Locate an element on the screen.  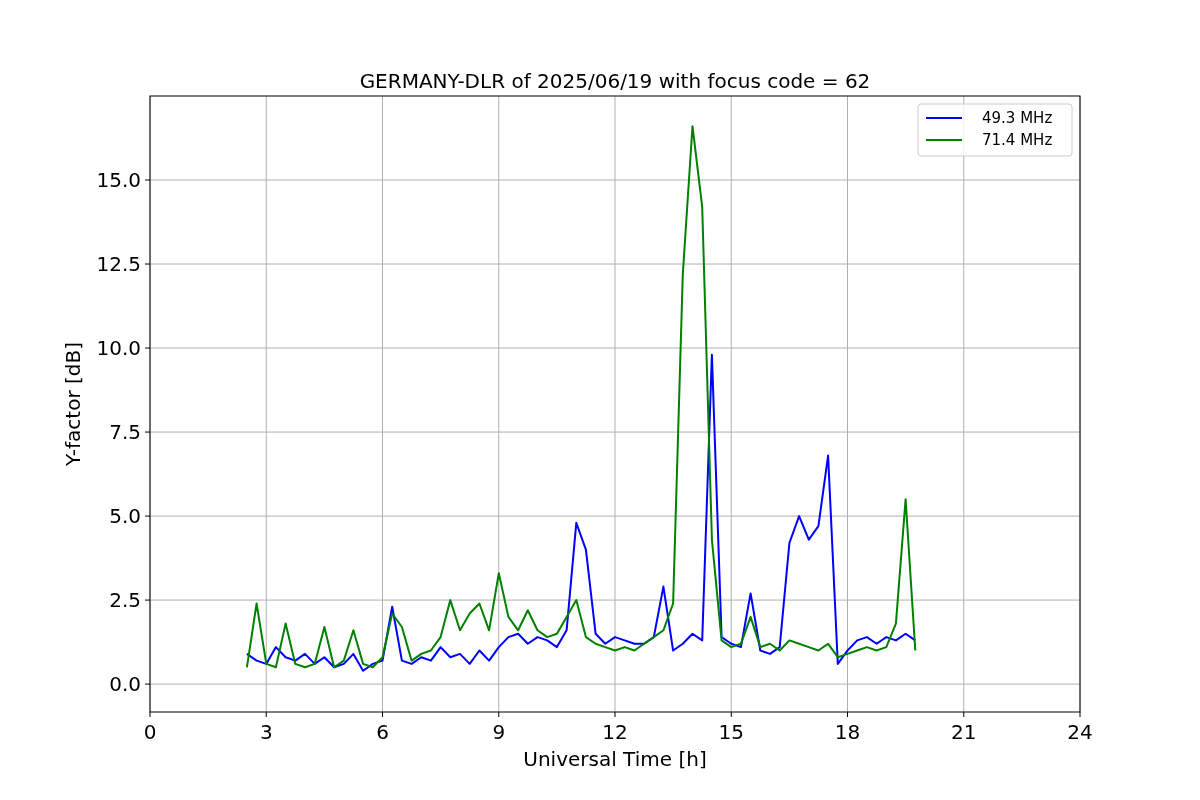
x-tick-label: 3 is located at coordinates (266, 732).